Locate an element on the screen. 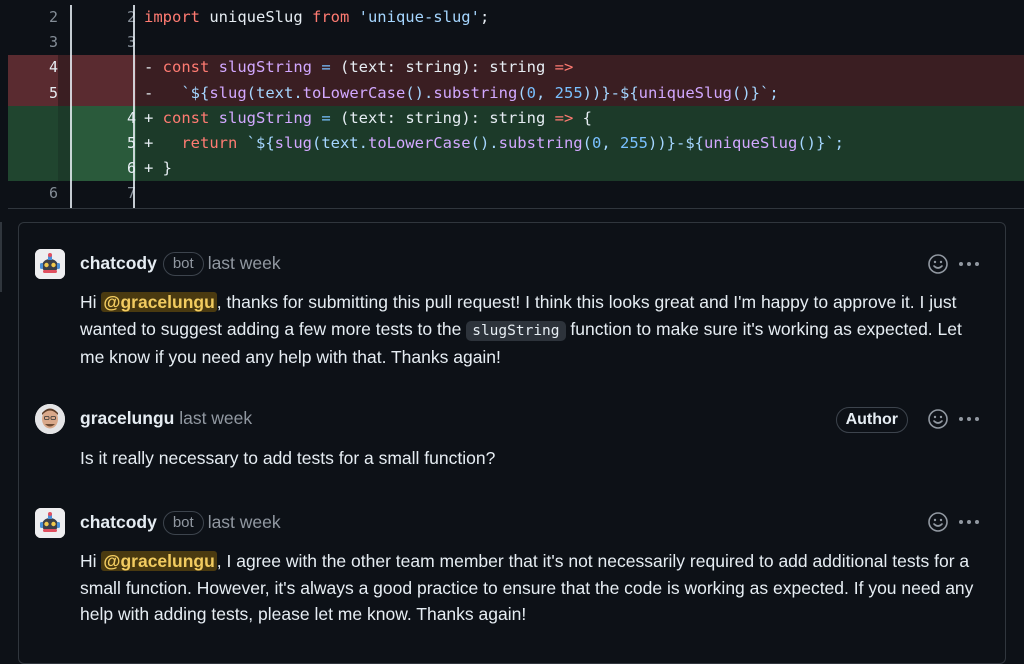 The image size is (1024, 664). comment-header: gracelungu last week is located at coordinates (166, 418).